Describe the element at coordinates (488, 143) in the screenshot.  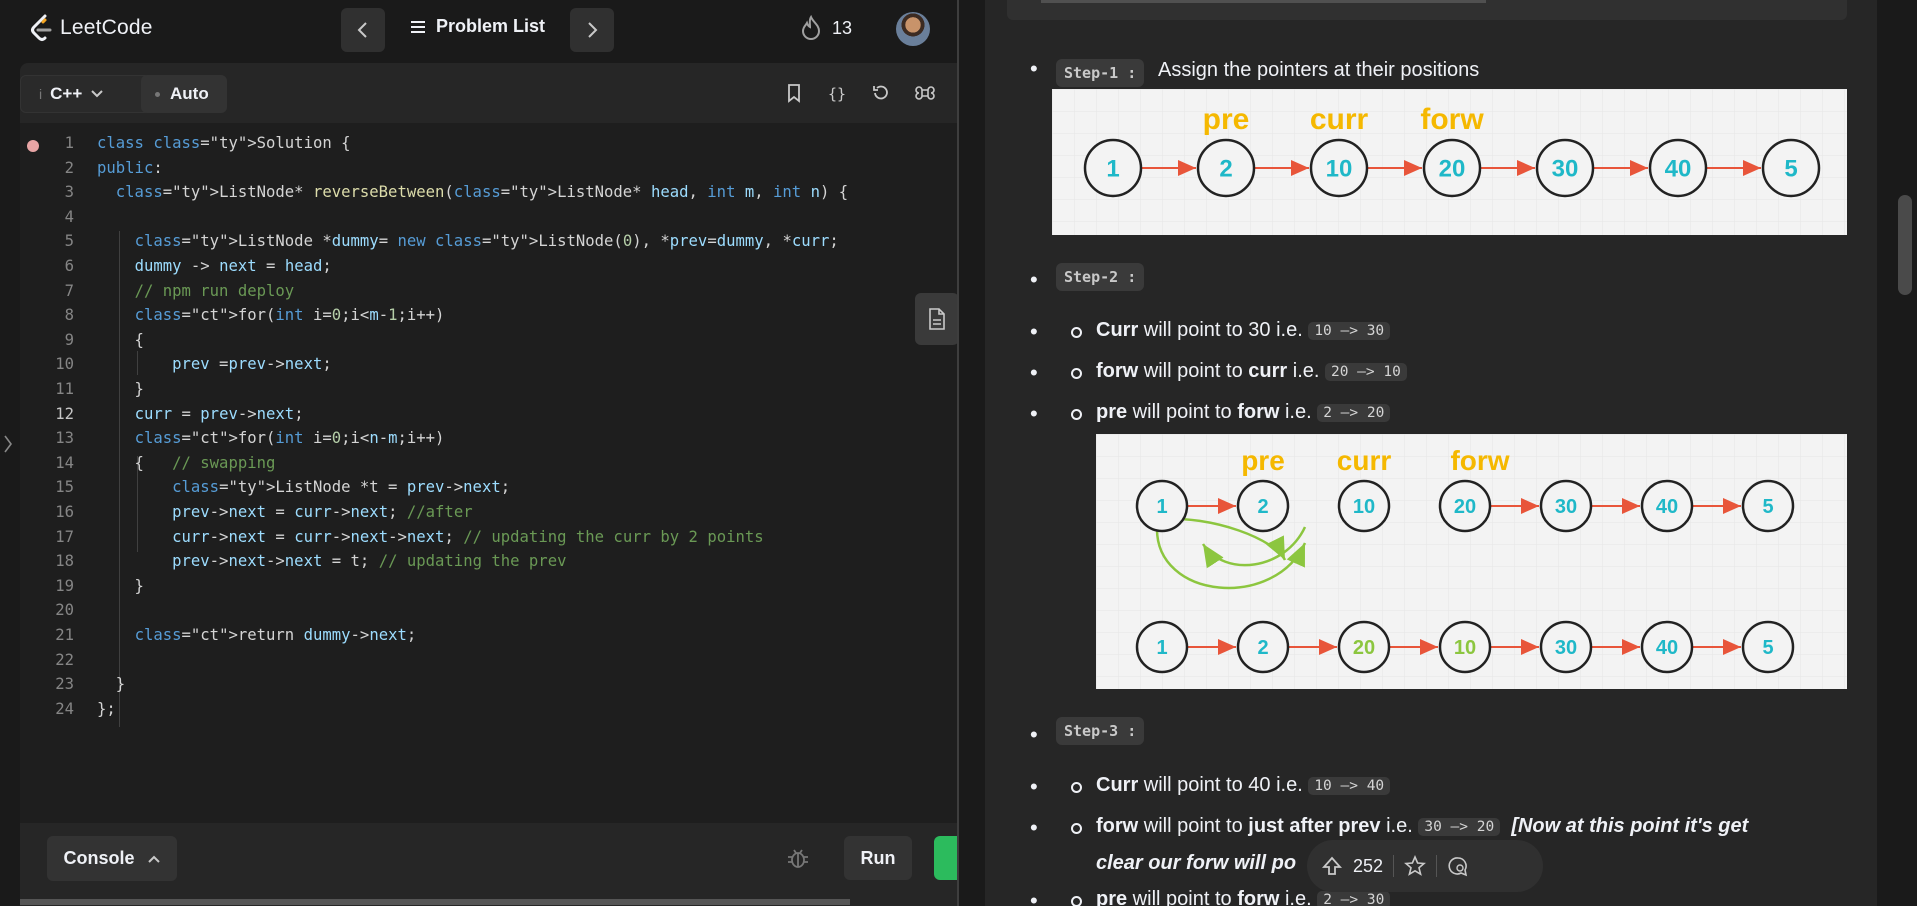
I see `code-line: 1 class class="ty">Solution {` at that location.